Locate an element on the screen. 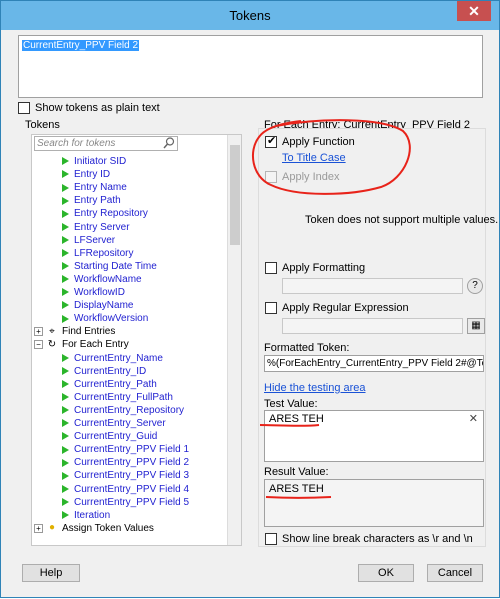 This screenshot has width=500, height=599. formatted-token-label: Formatted Token: is located at coordinates (307, 348).